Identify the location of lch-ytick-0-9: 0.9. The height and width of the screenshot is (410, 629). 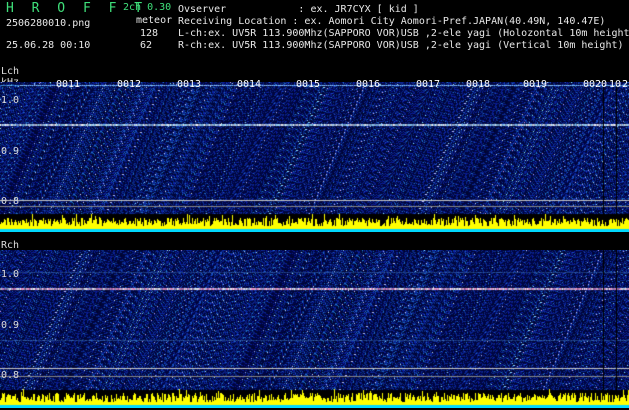
(10, 151).